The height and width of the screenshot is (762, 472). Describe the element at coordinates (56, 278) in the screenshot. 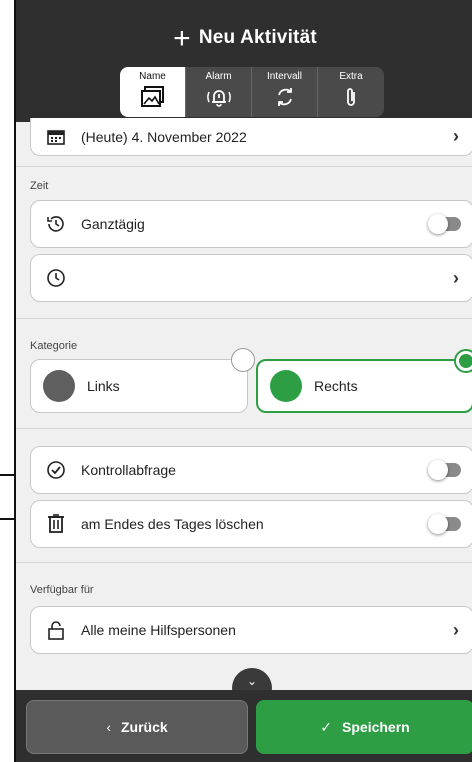

I see `clock-icon` at that location.